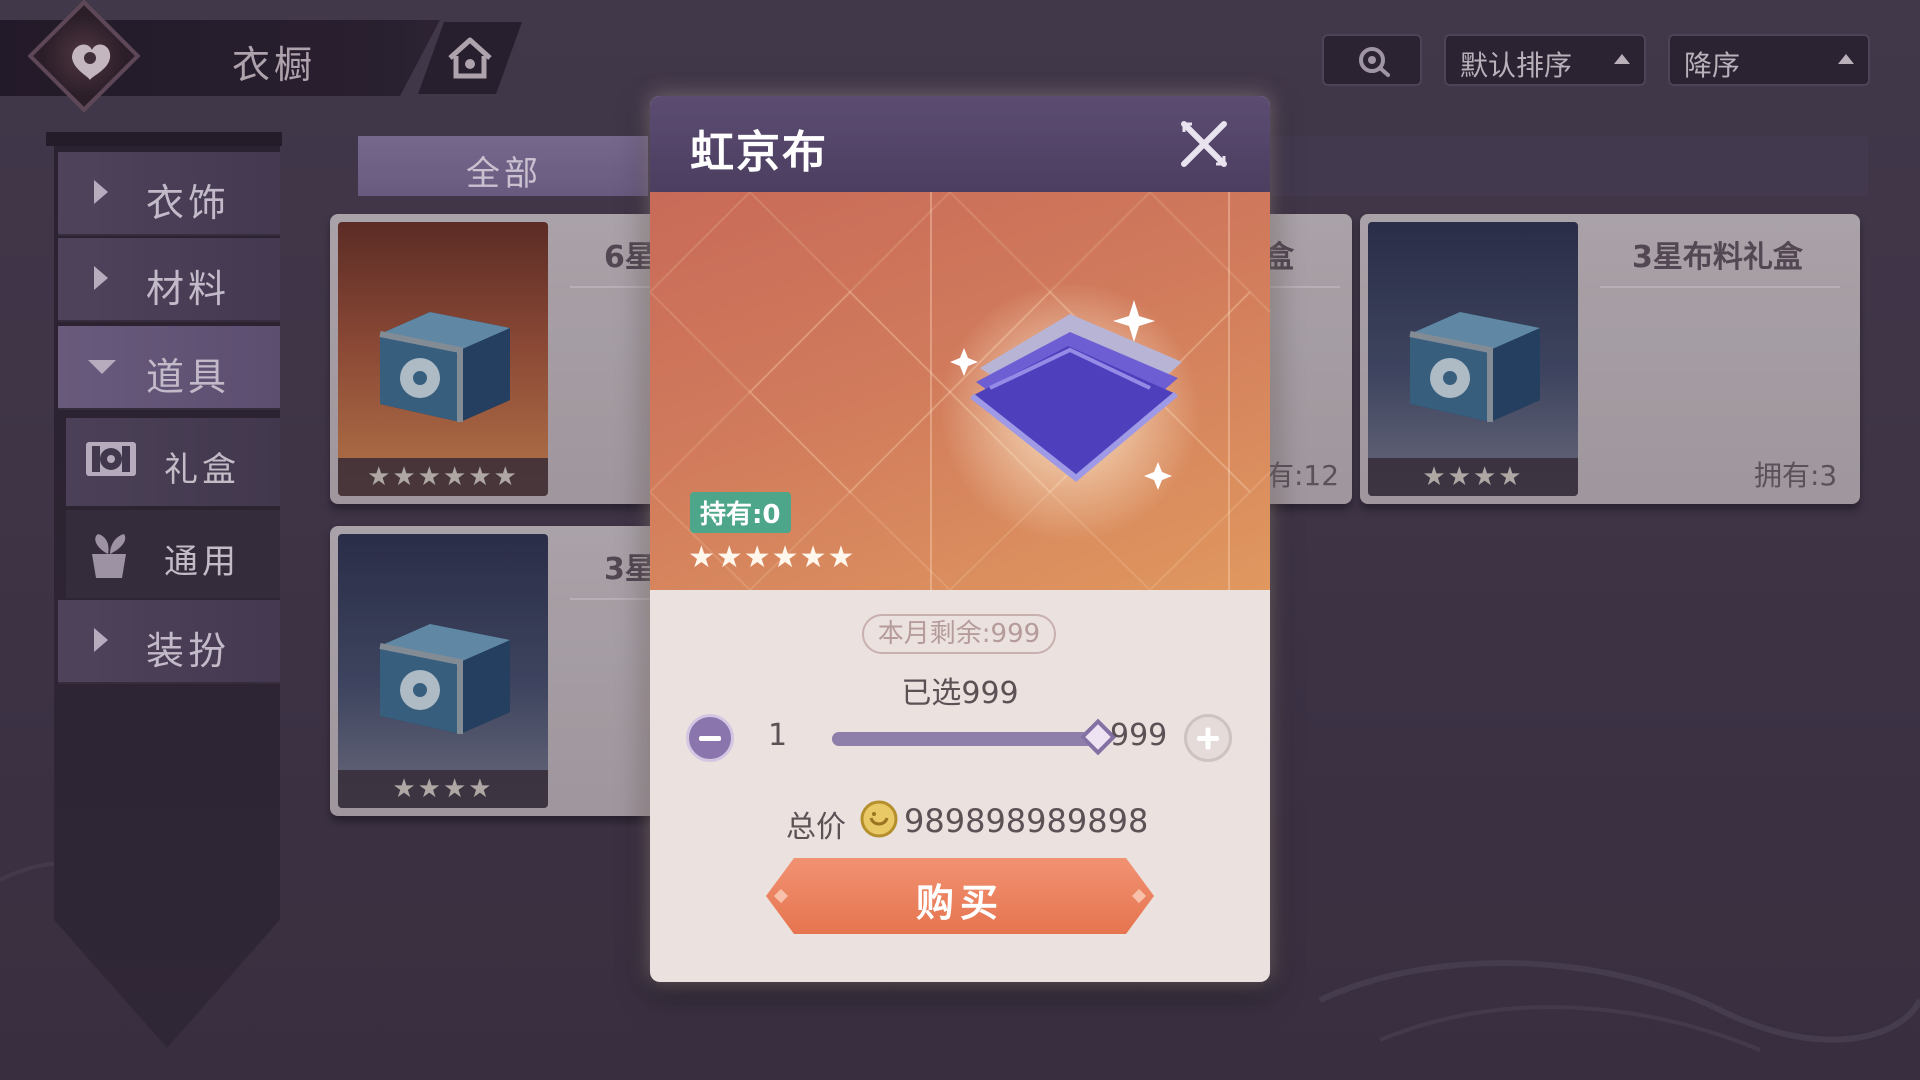 This screenshot has width=1920, height=1080. What do you see at coordinates (965, 739) in the screenshot?
I see `quantity-slider-fill` at bounding box center [965, 739].